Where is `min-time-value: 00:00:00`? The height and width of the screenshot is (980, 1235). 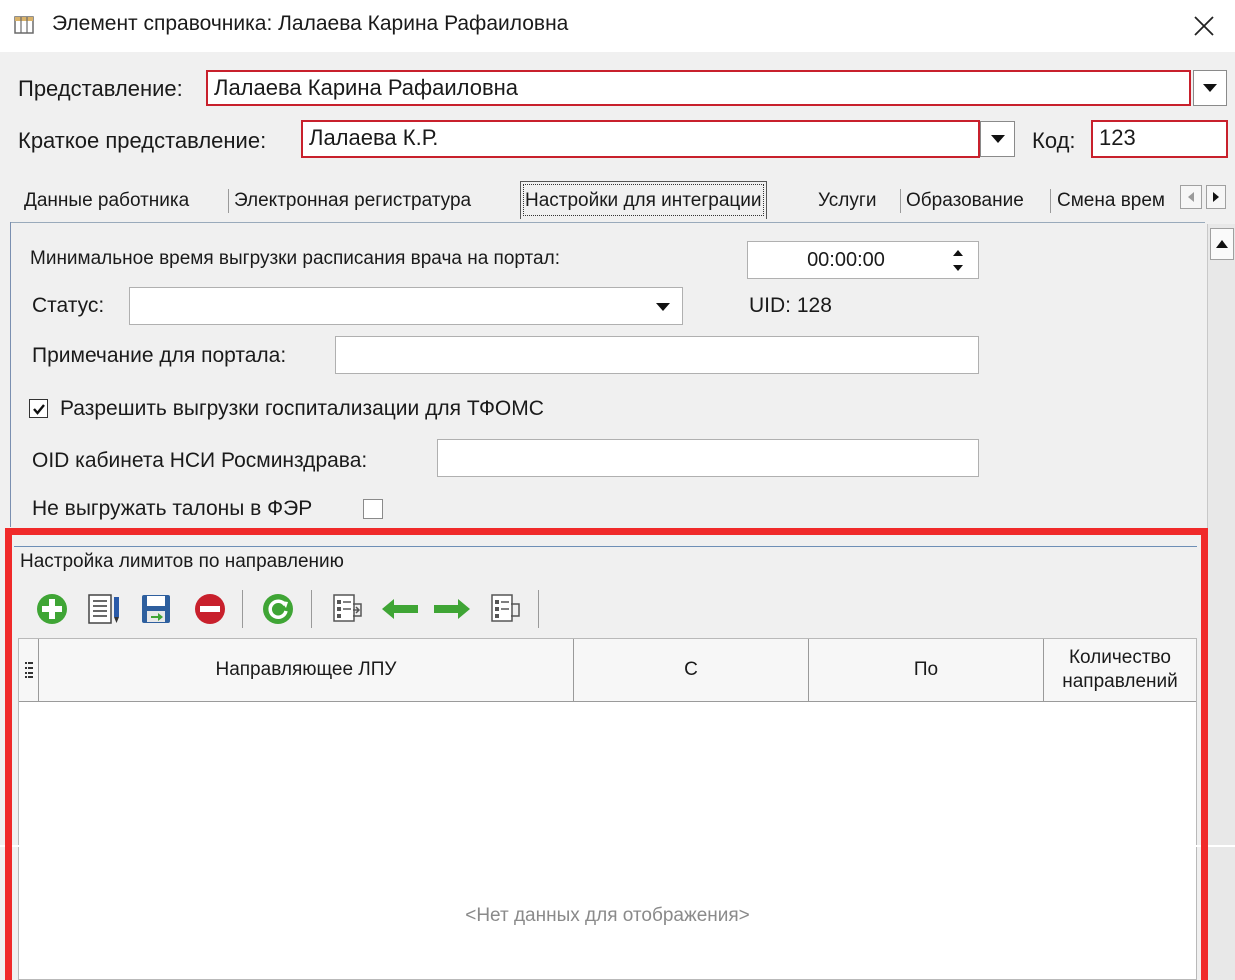 min-time-value: 00:00:00 is located at coordinates (846, 260).